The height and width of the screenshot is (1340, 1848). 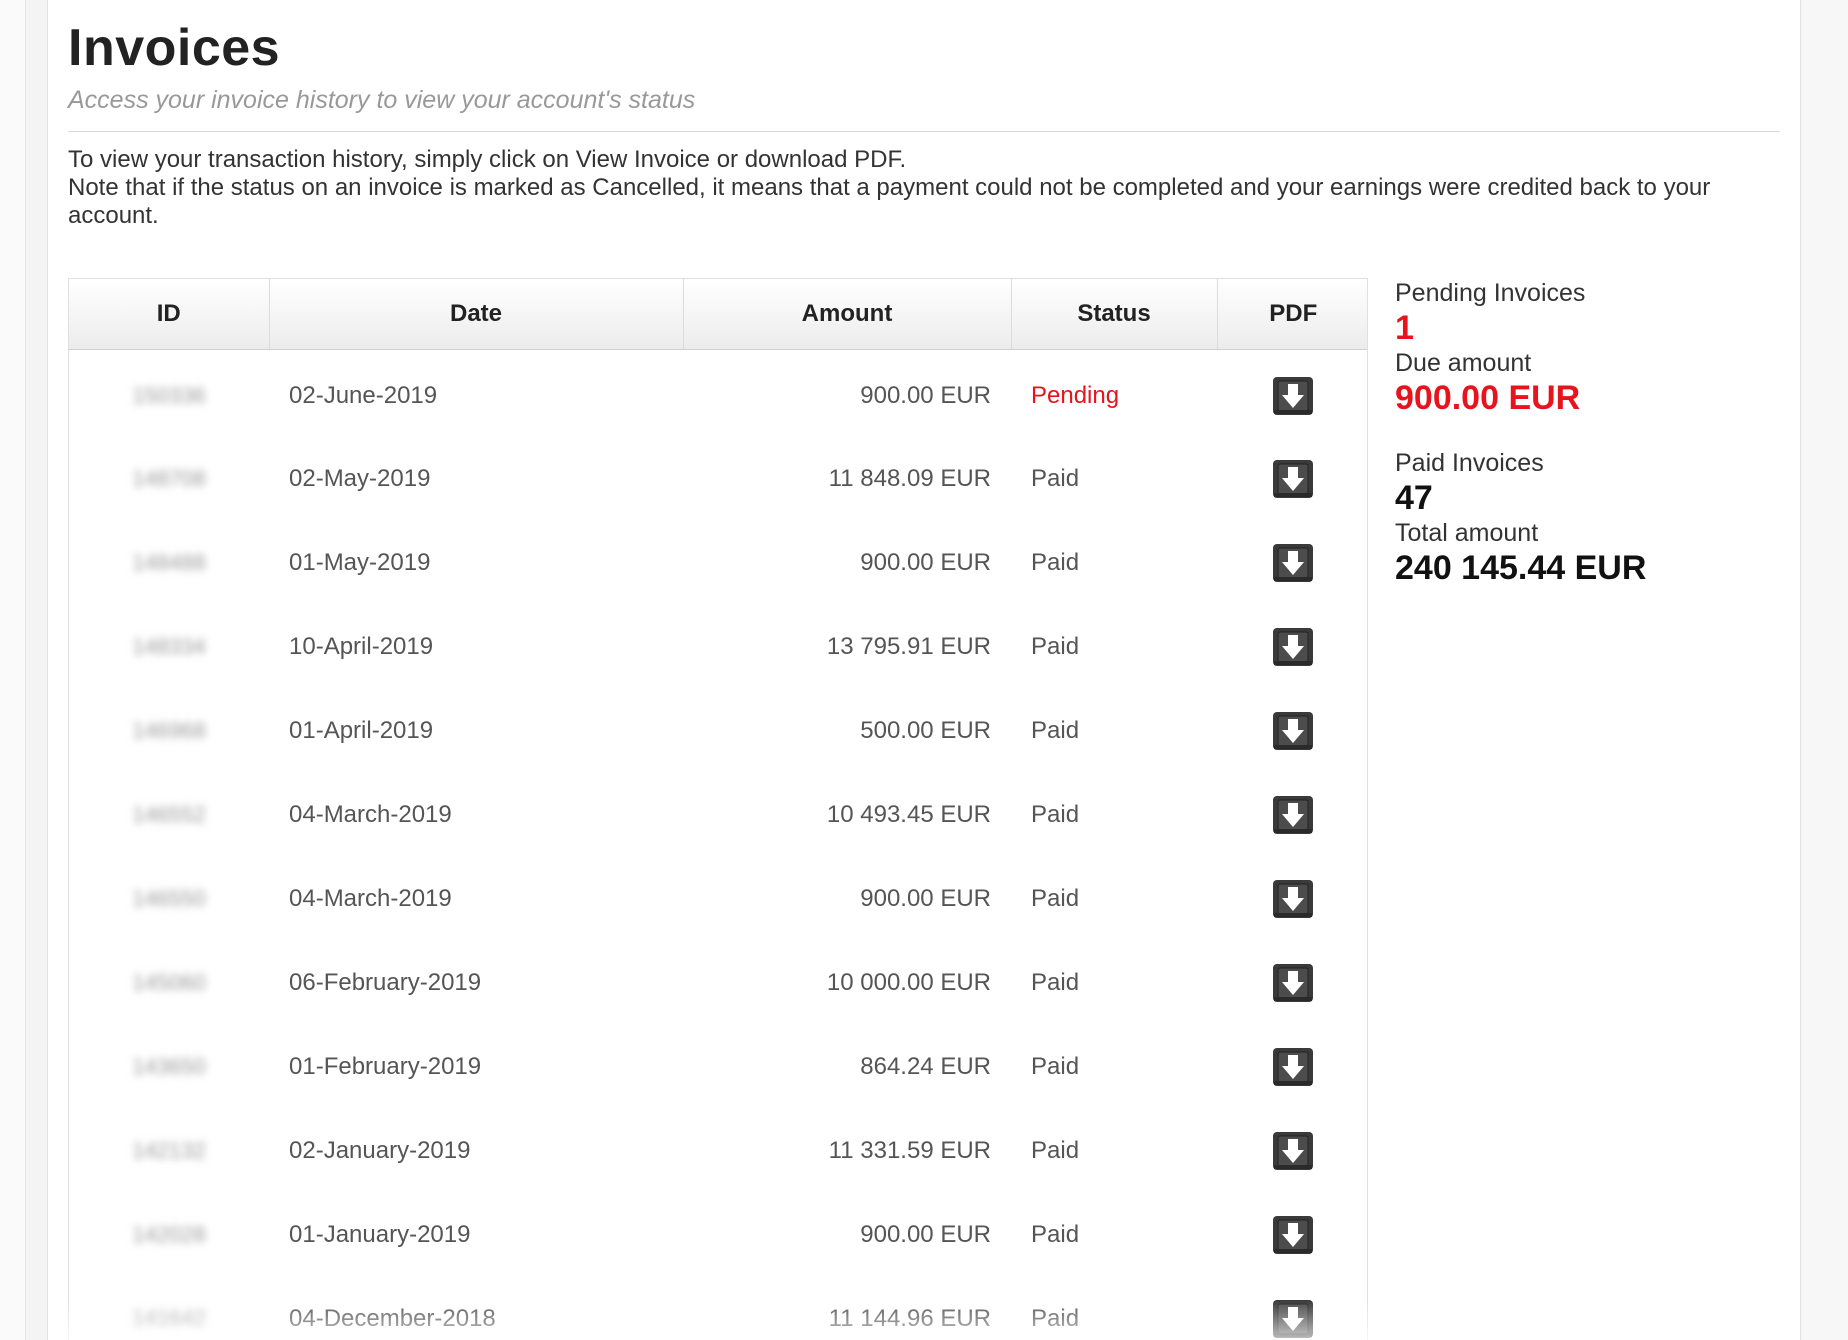 I want to click on invoice-id: 146550, so click(x=169, y=898).